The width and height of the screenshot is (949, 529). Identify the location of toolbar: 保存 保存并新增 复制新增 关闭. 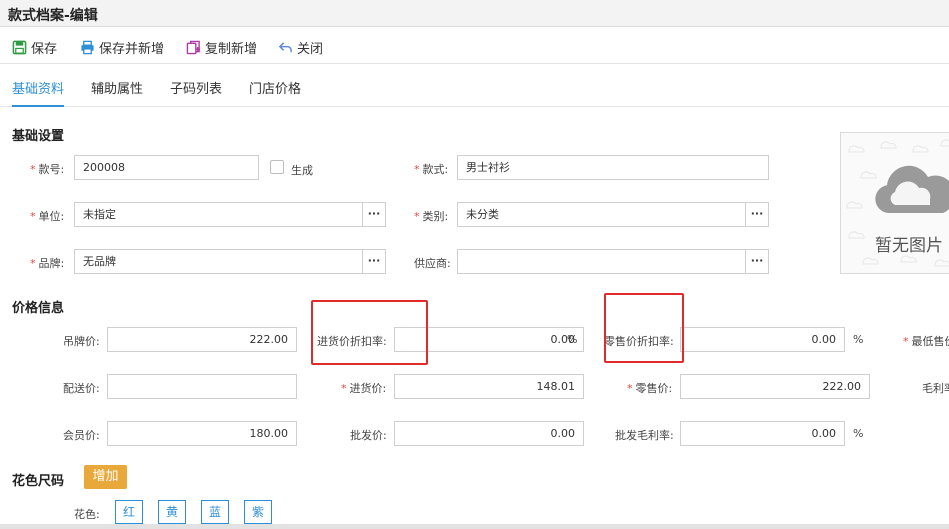
(474, 46).